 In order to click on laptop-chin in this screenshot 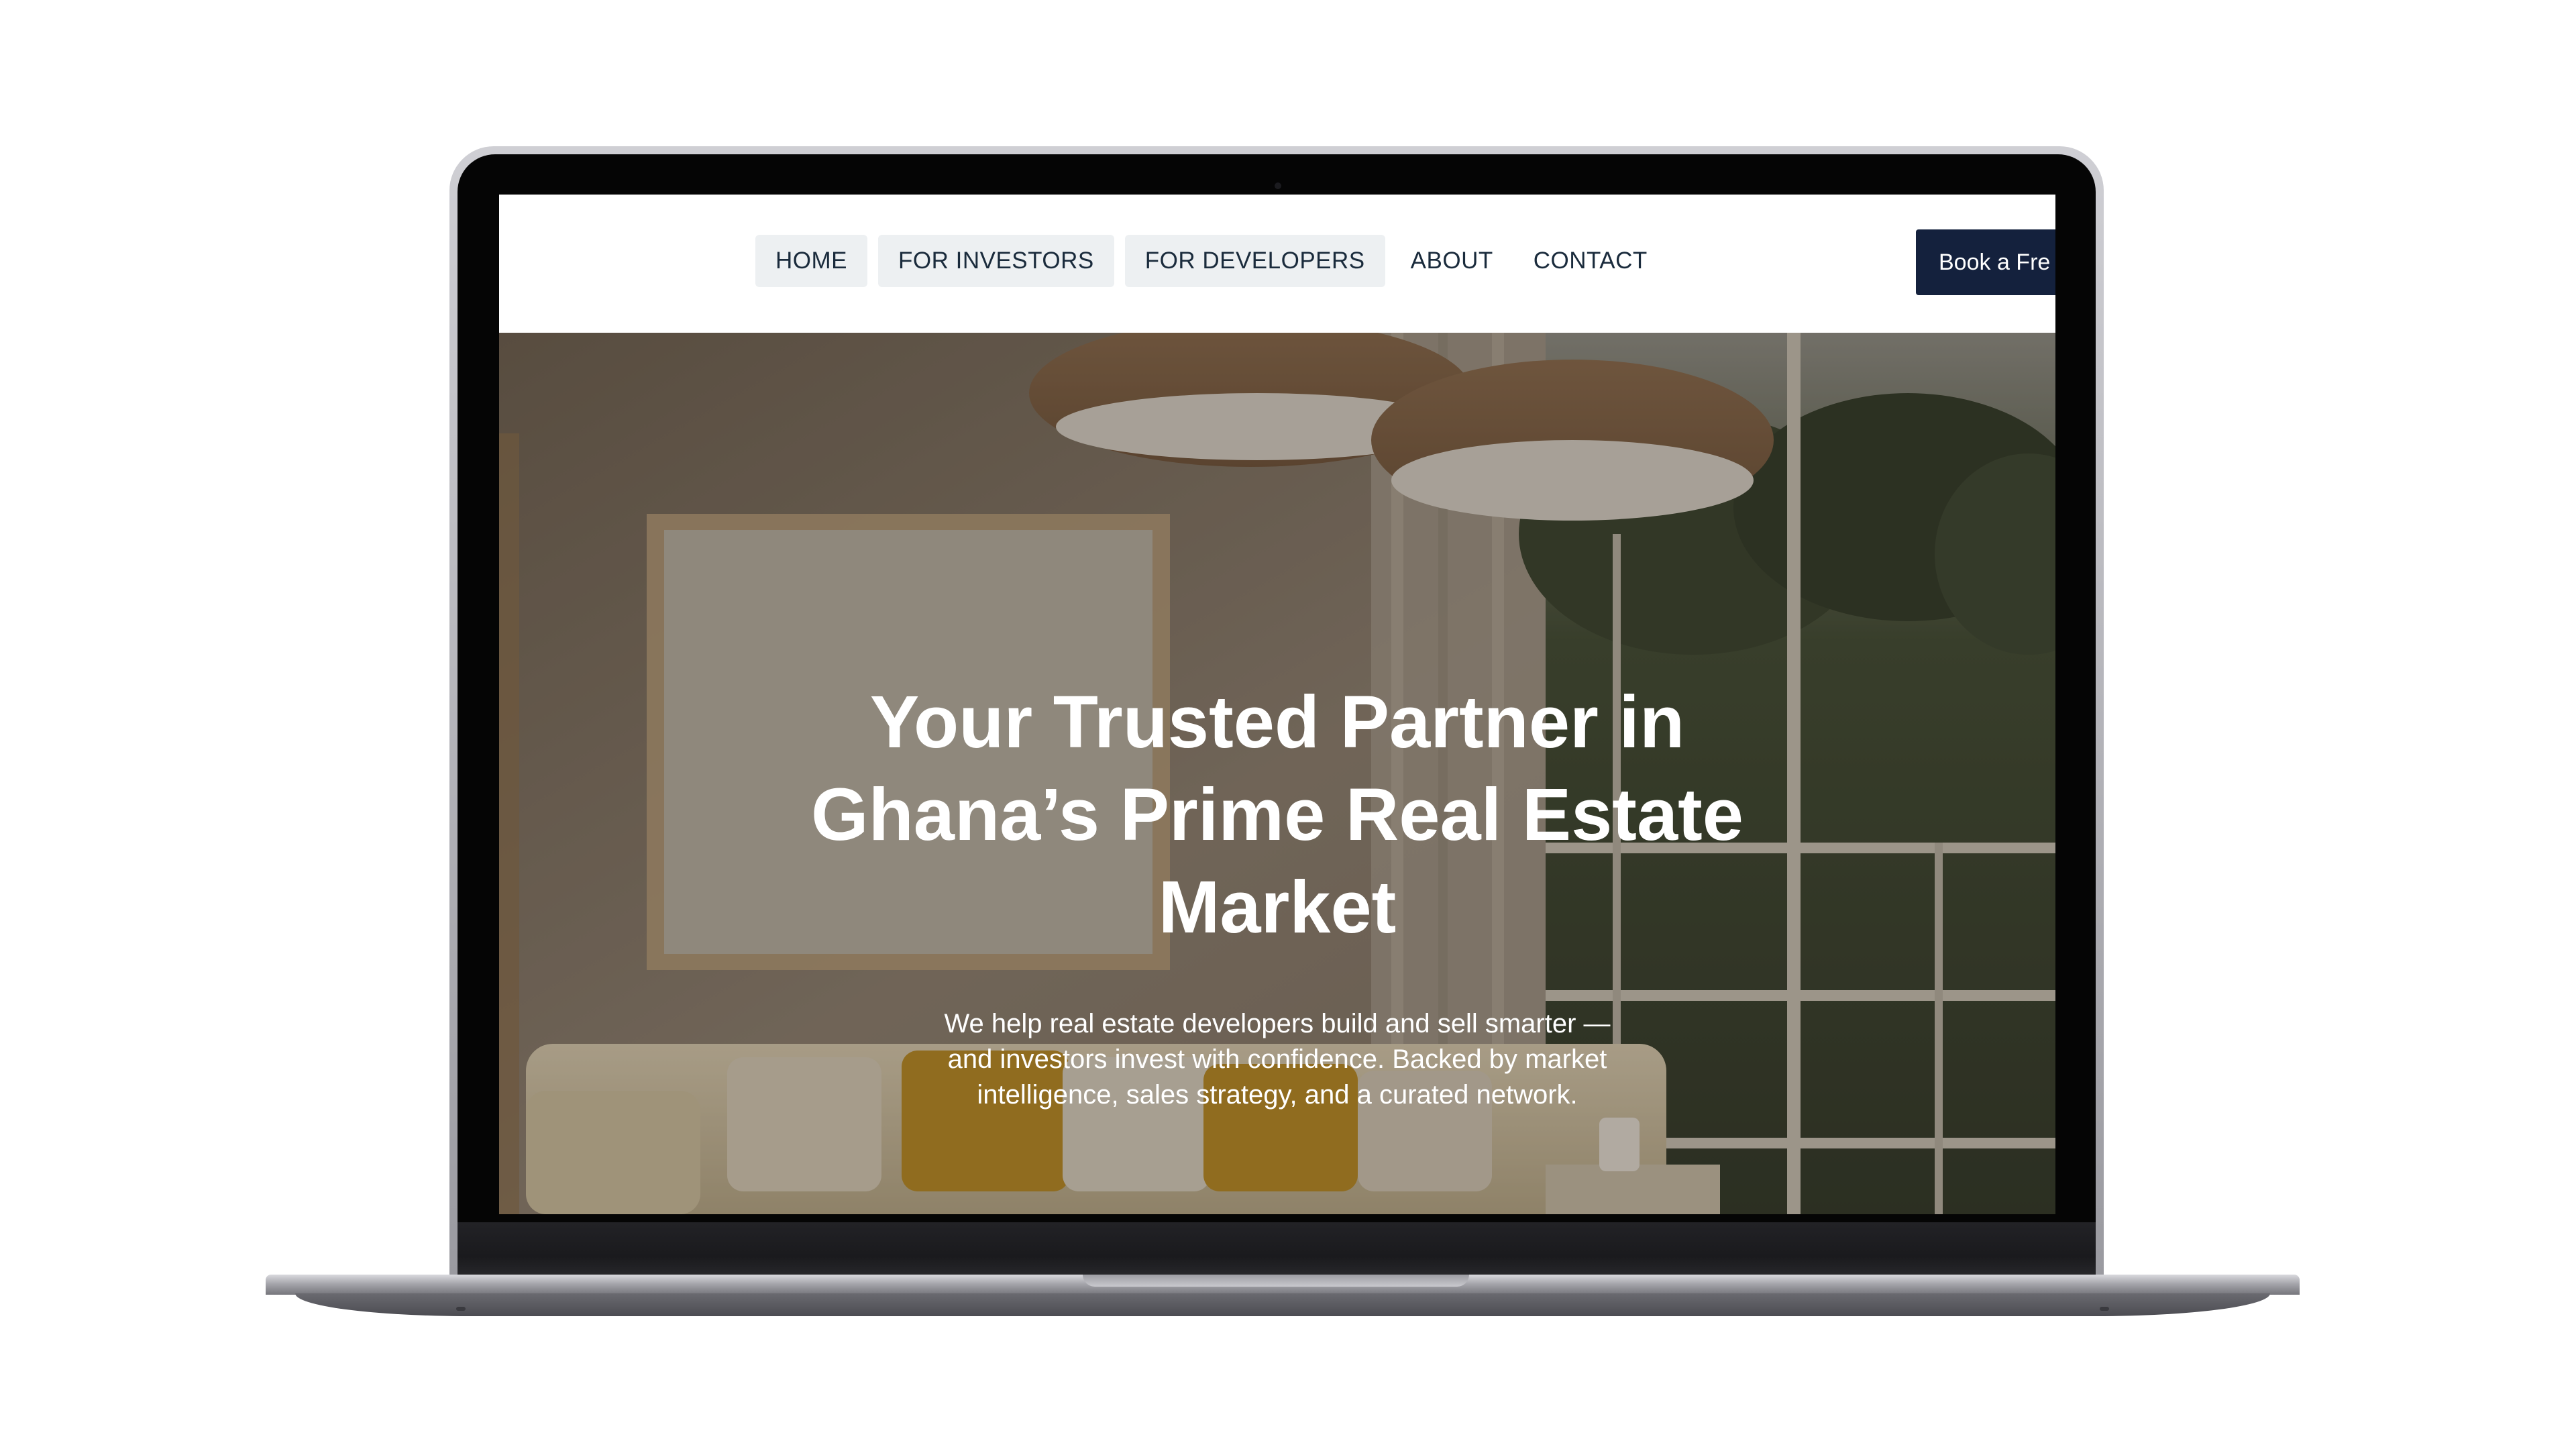, I will do `click(1277, 1251)`.